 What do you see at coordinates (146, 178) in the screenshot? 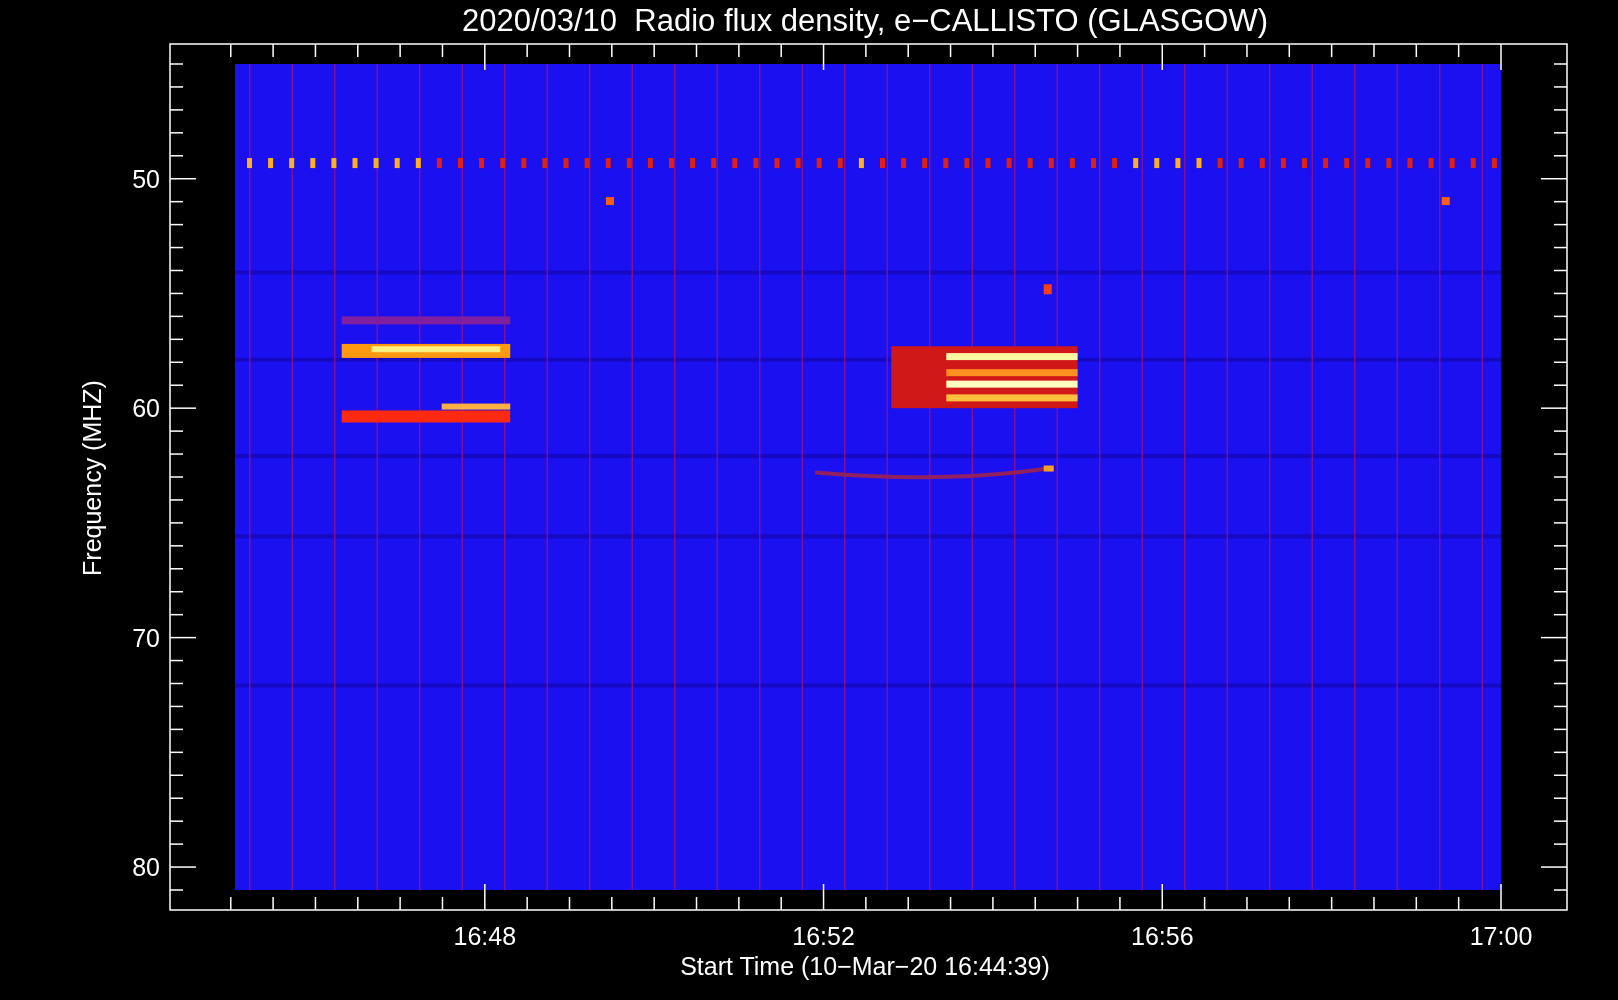
I see `y-tick-label: 50` at bounding box center [146, 178].